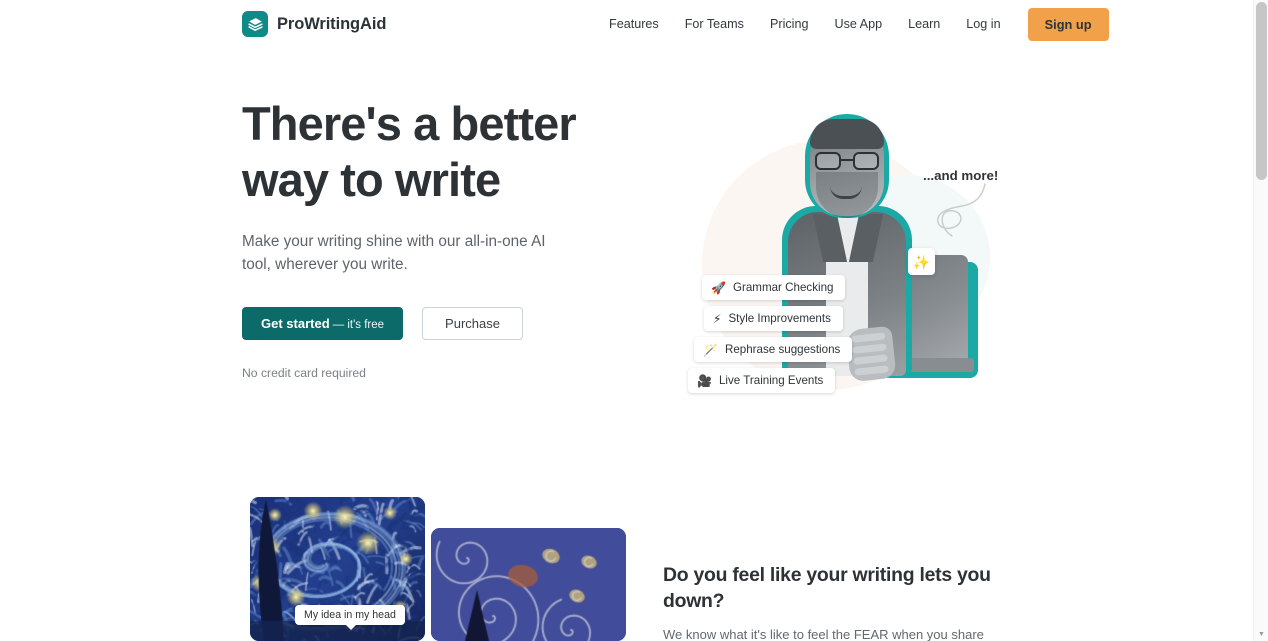 This screenshot has width=1268, height=641. I want to click on sign-up-button: Sign up, so click(1068, 24).